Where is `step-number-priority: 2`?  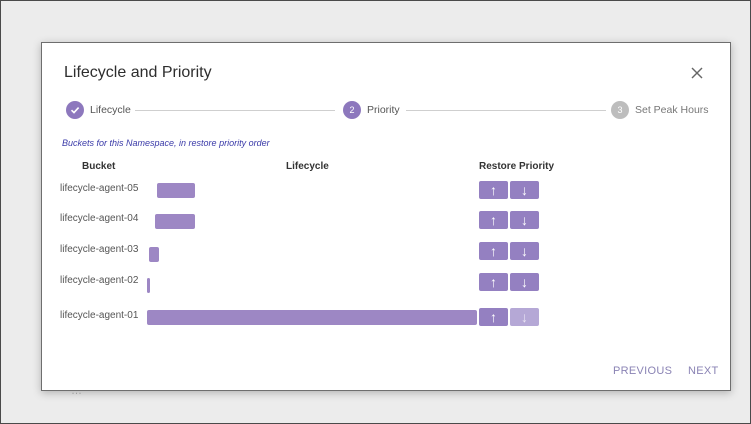
step-number-priority: 2 is located at coordinates (352, 110).